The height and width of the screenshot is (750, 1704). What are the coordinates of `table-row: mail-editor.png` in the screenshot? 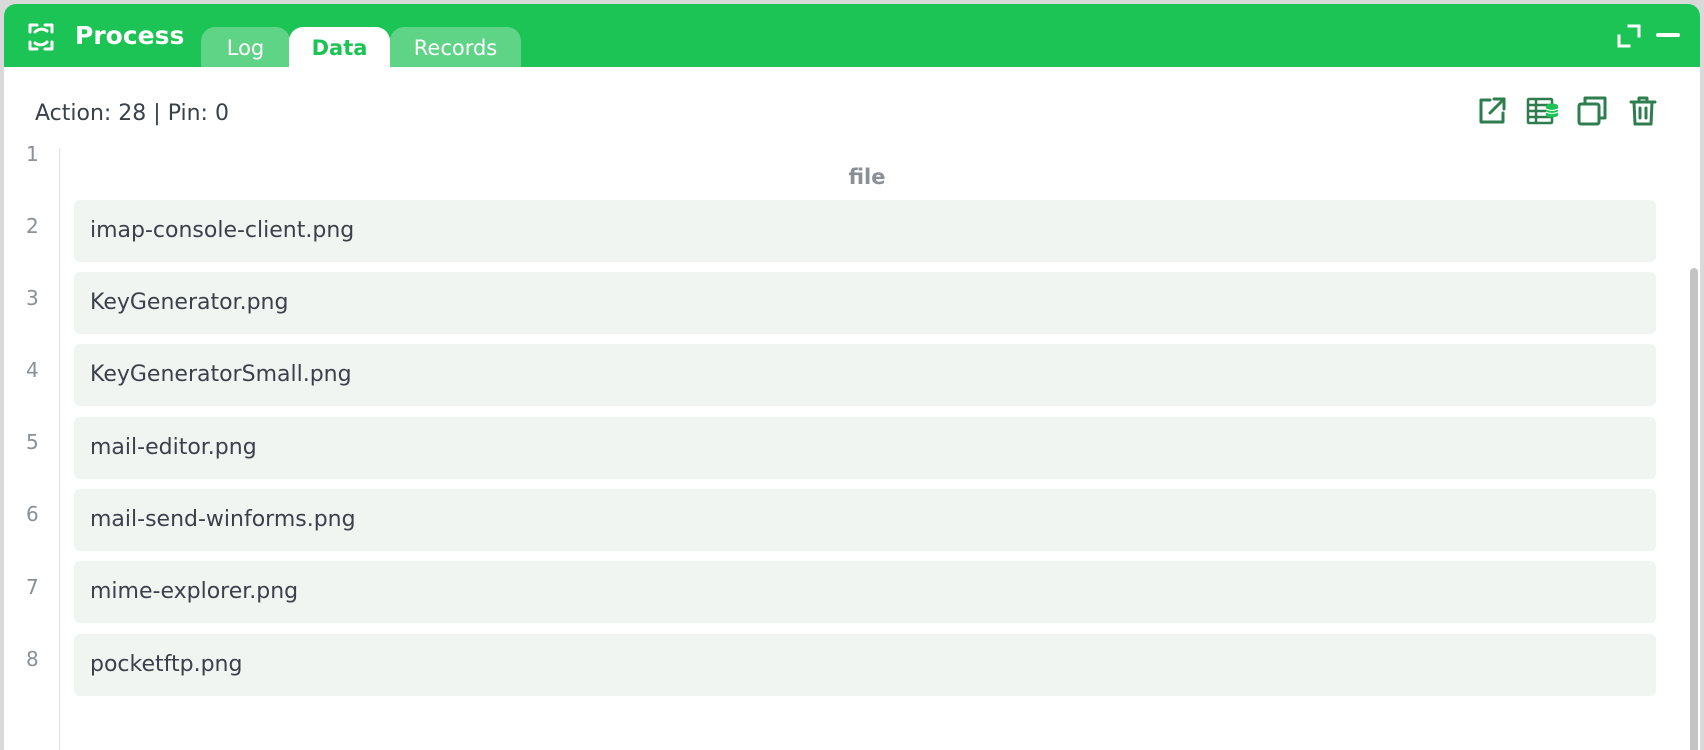 It's located at (865, 448).